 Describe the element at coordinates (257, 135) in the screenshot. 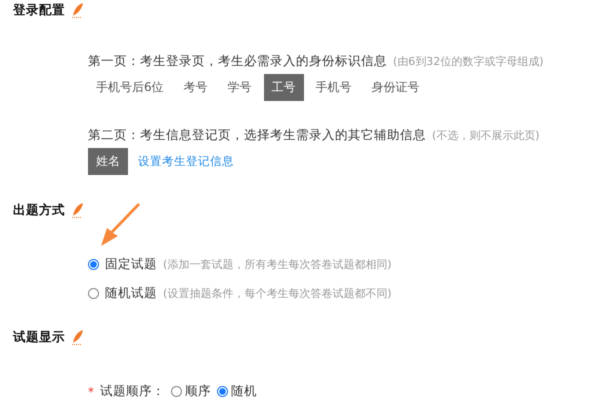

I see `page-description: 第二页：考生信息登记页，选择考生需录入的其它辅助信息` at that location.